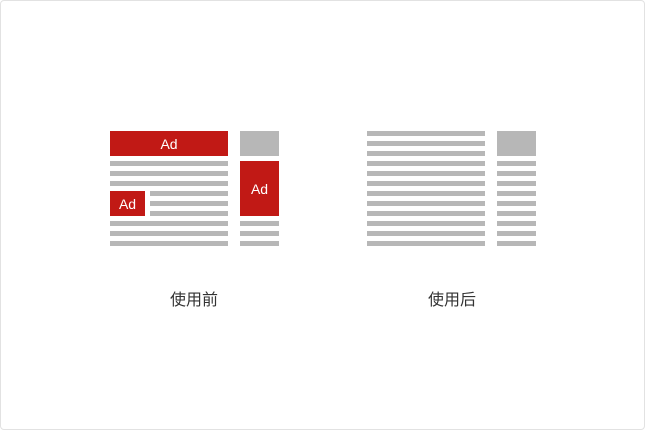 The height and width of the screenshot is (430, 645). I want to click on after-caption: 使用后, so click(451, 299).